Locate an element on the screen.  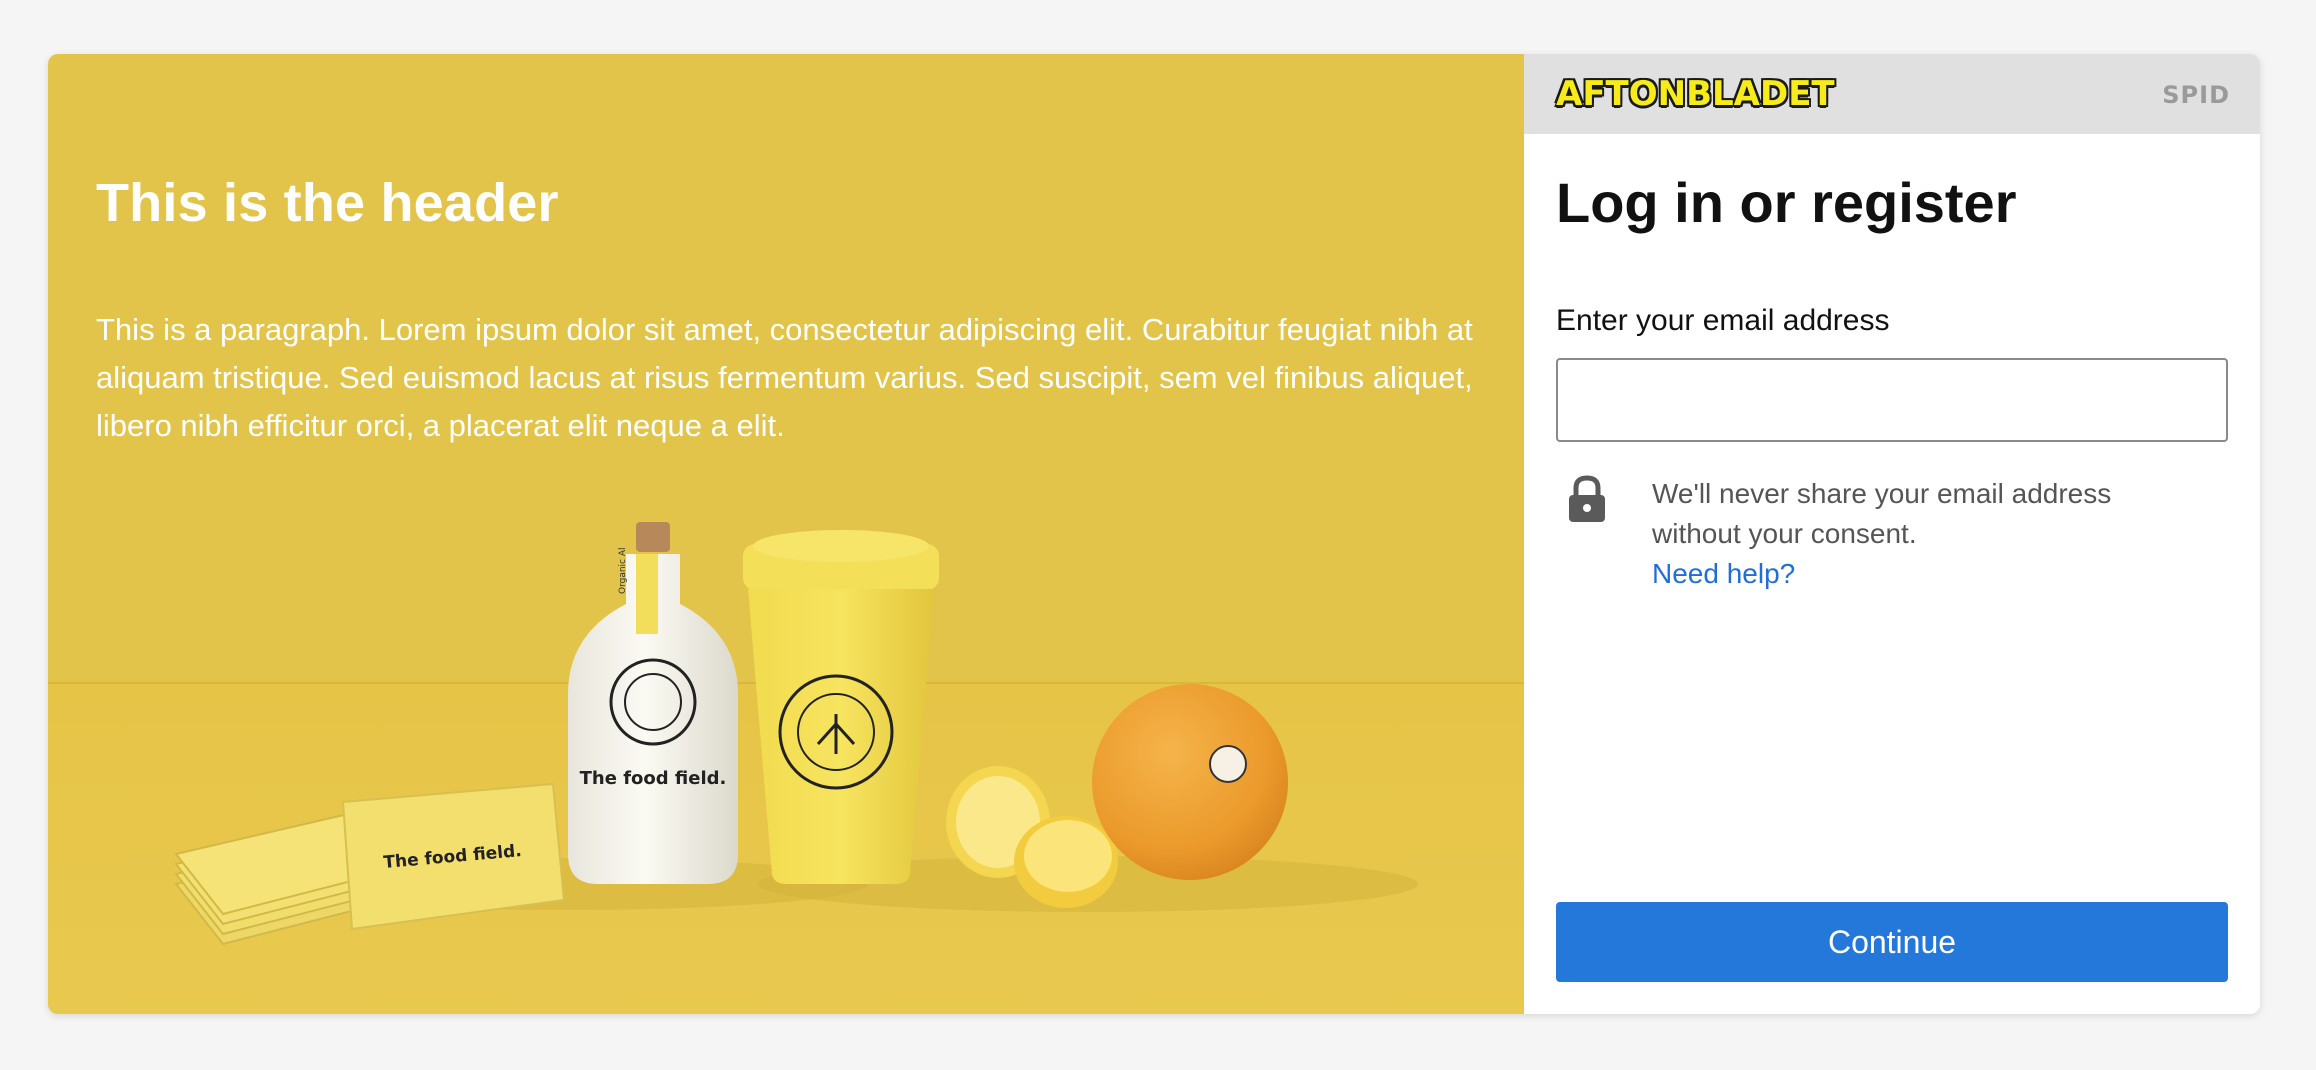
coffee-cup is located at coordinates (841, 707).